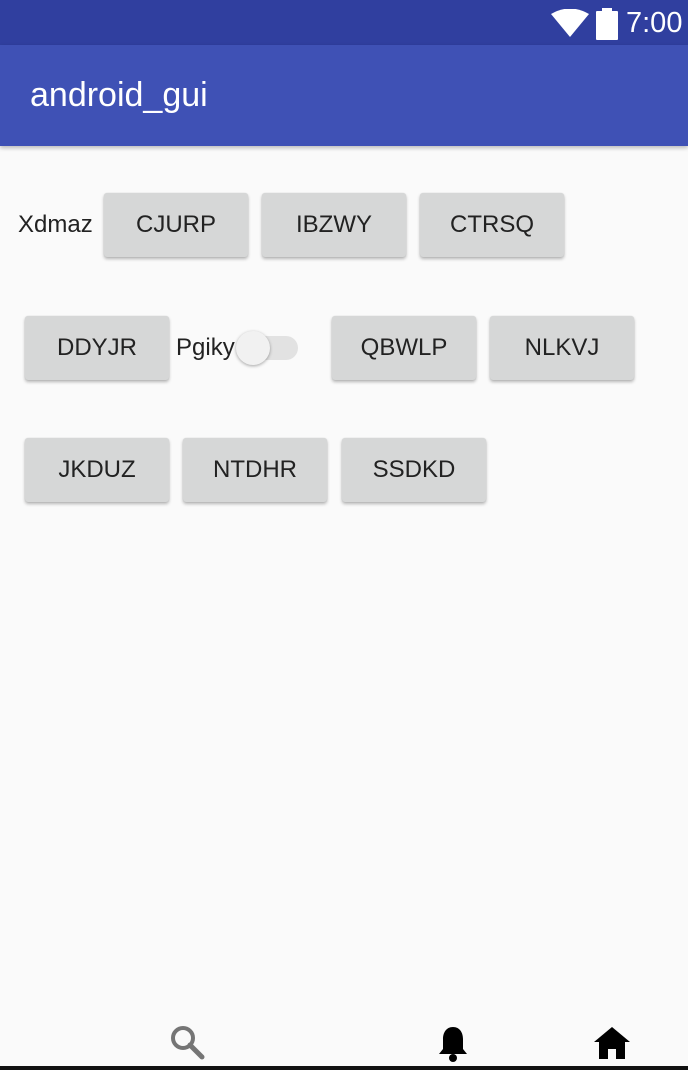 This screenshot has width=688, height=1070. I want to click on ctrsq-button: CTRSQ, so click(492, 225).